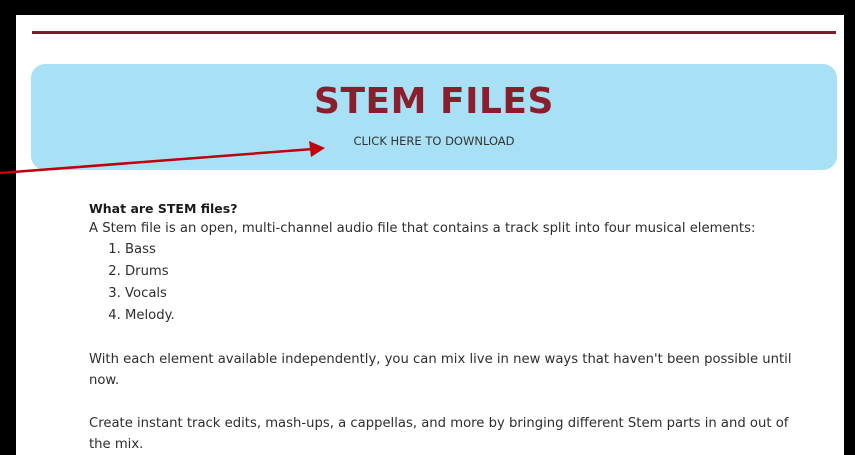 This screenshot has height=455, width=855. I want to click on section-heading: What are STEM files?, so click(163, 208).